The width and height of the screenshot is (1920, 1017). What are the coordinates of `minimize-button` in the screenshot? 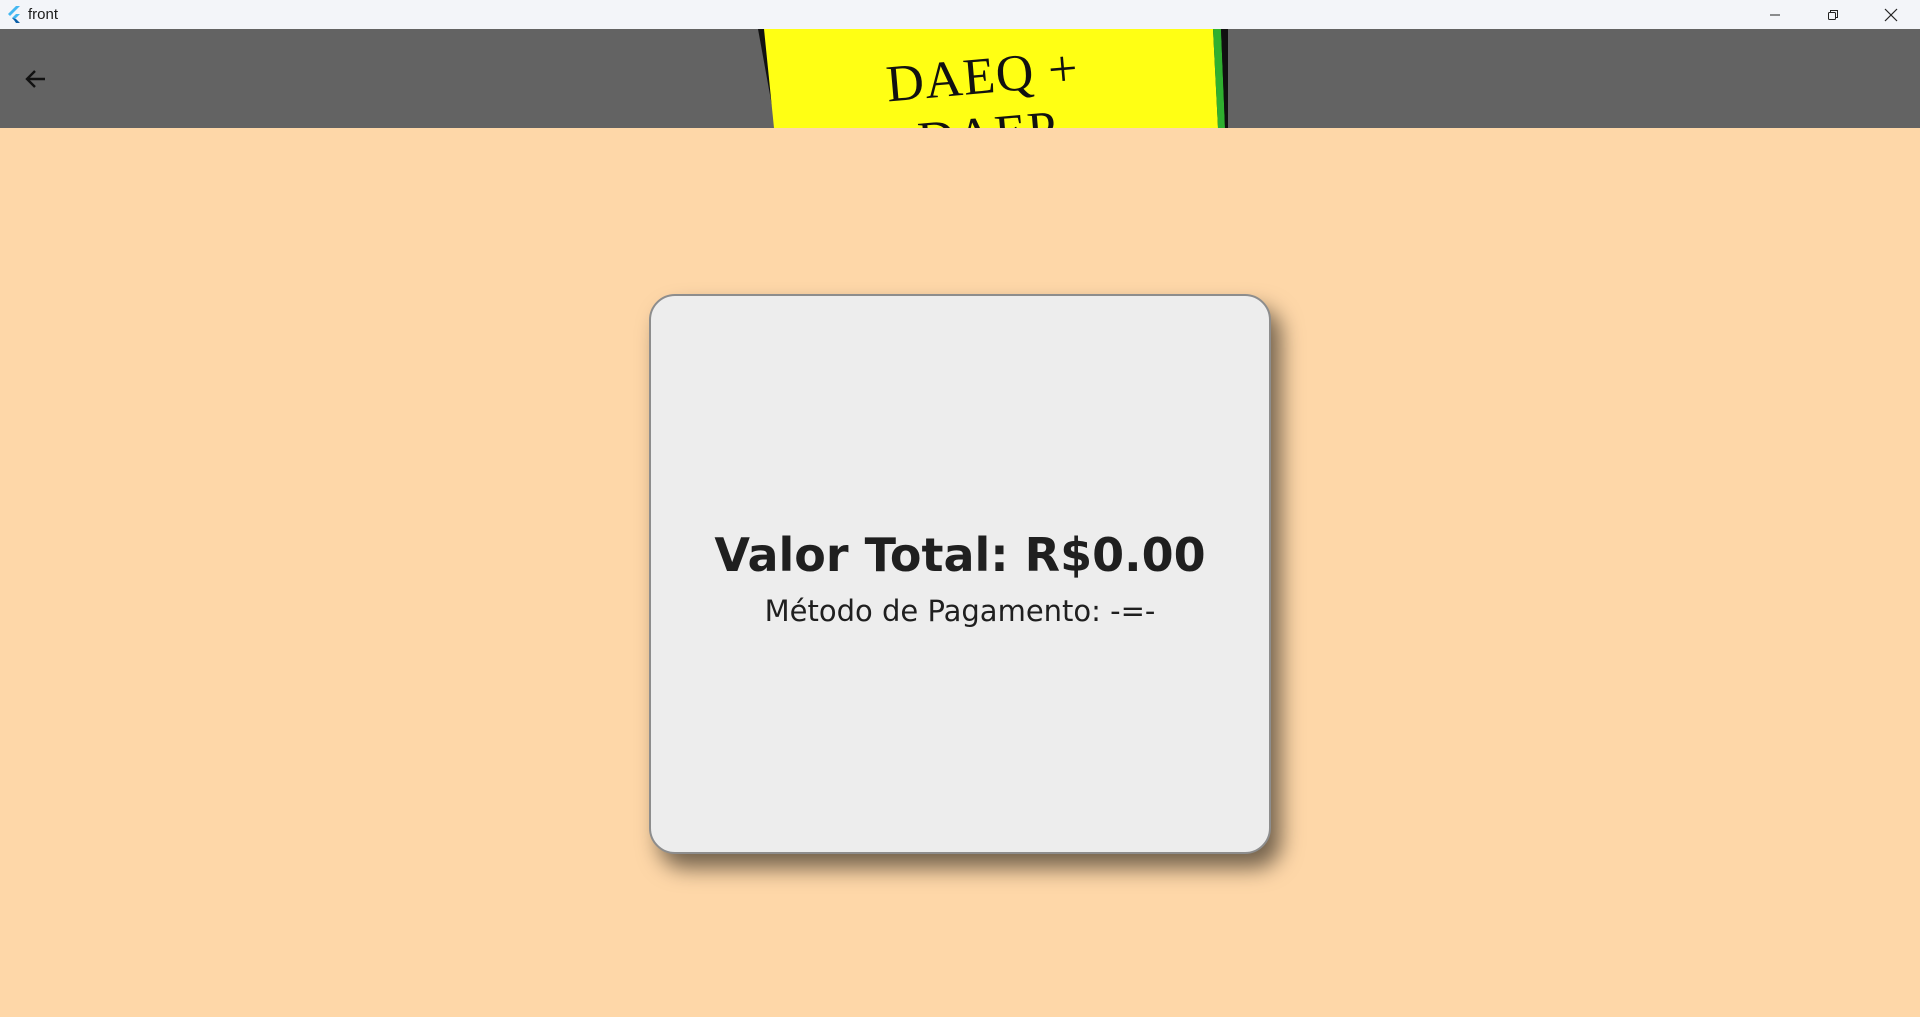 It's located at (1775, 14).